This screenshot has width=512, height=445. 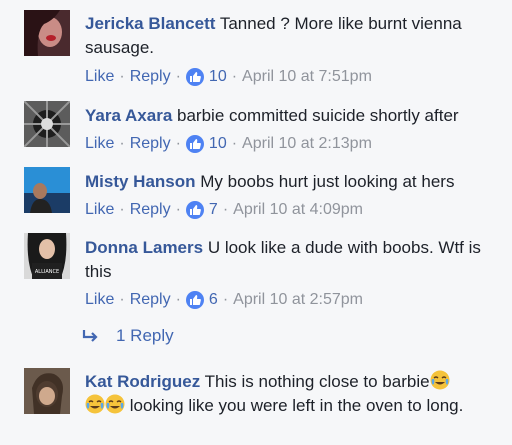 What do you see at coordinates (307, 144) in the screenshot?
I see `timestamp: April 10 at 2:13pm` at bounding box center [307, 144].